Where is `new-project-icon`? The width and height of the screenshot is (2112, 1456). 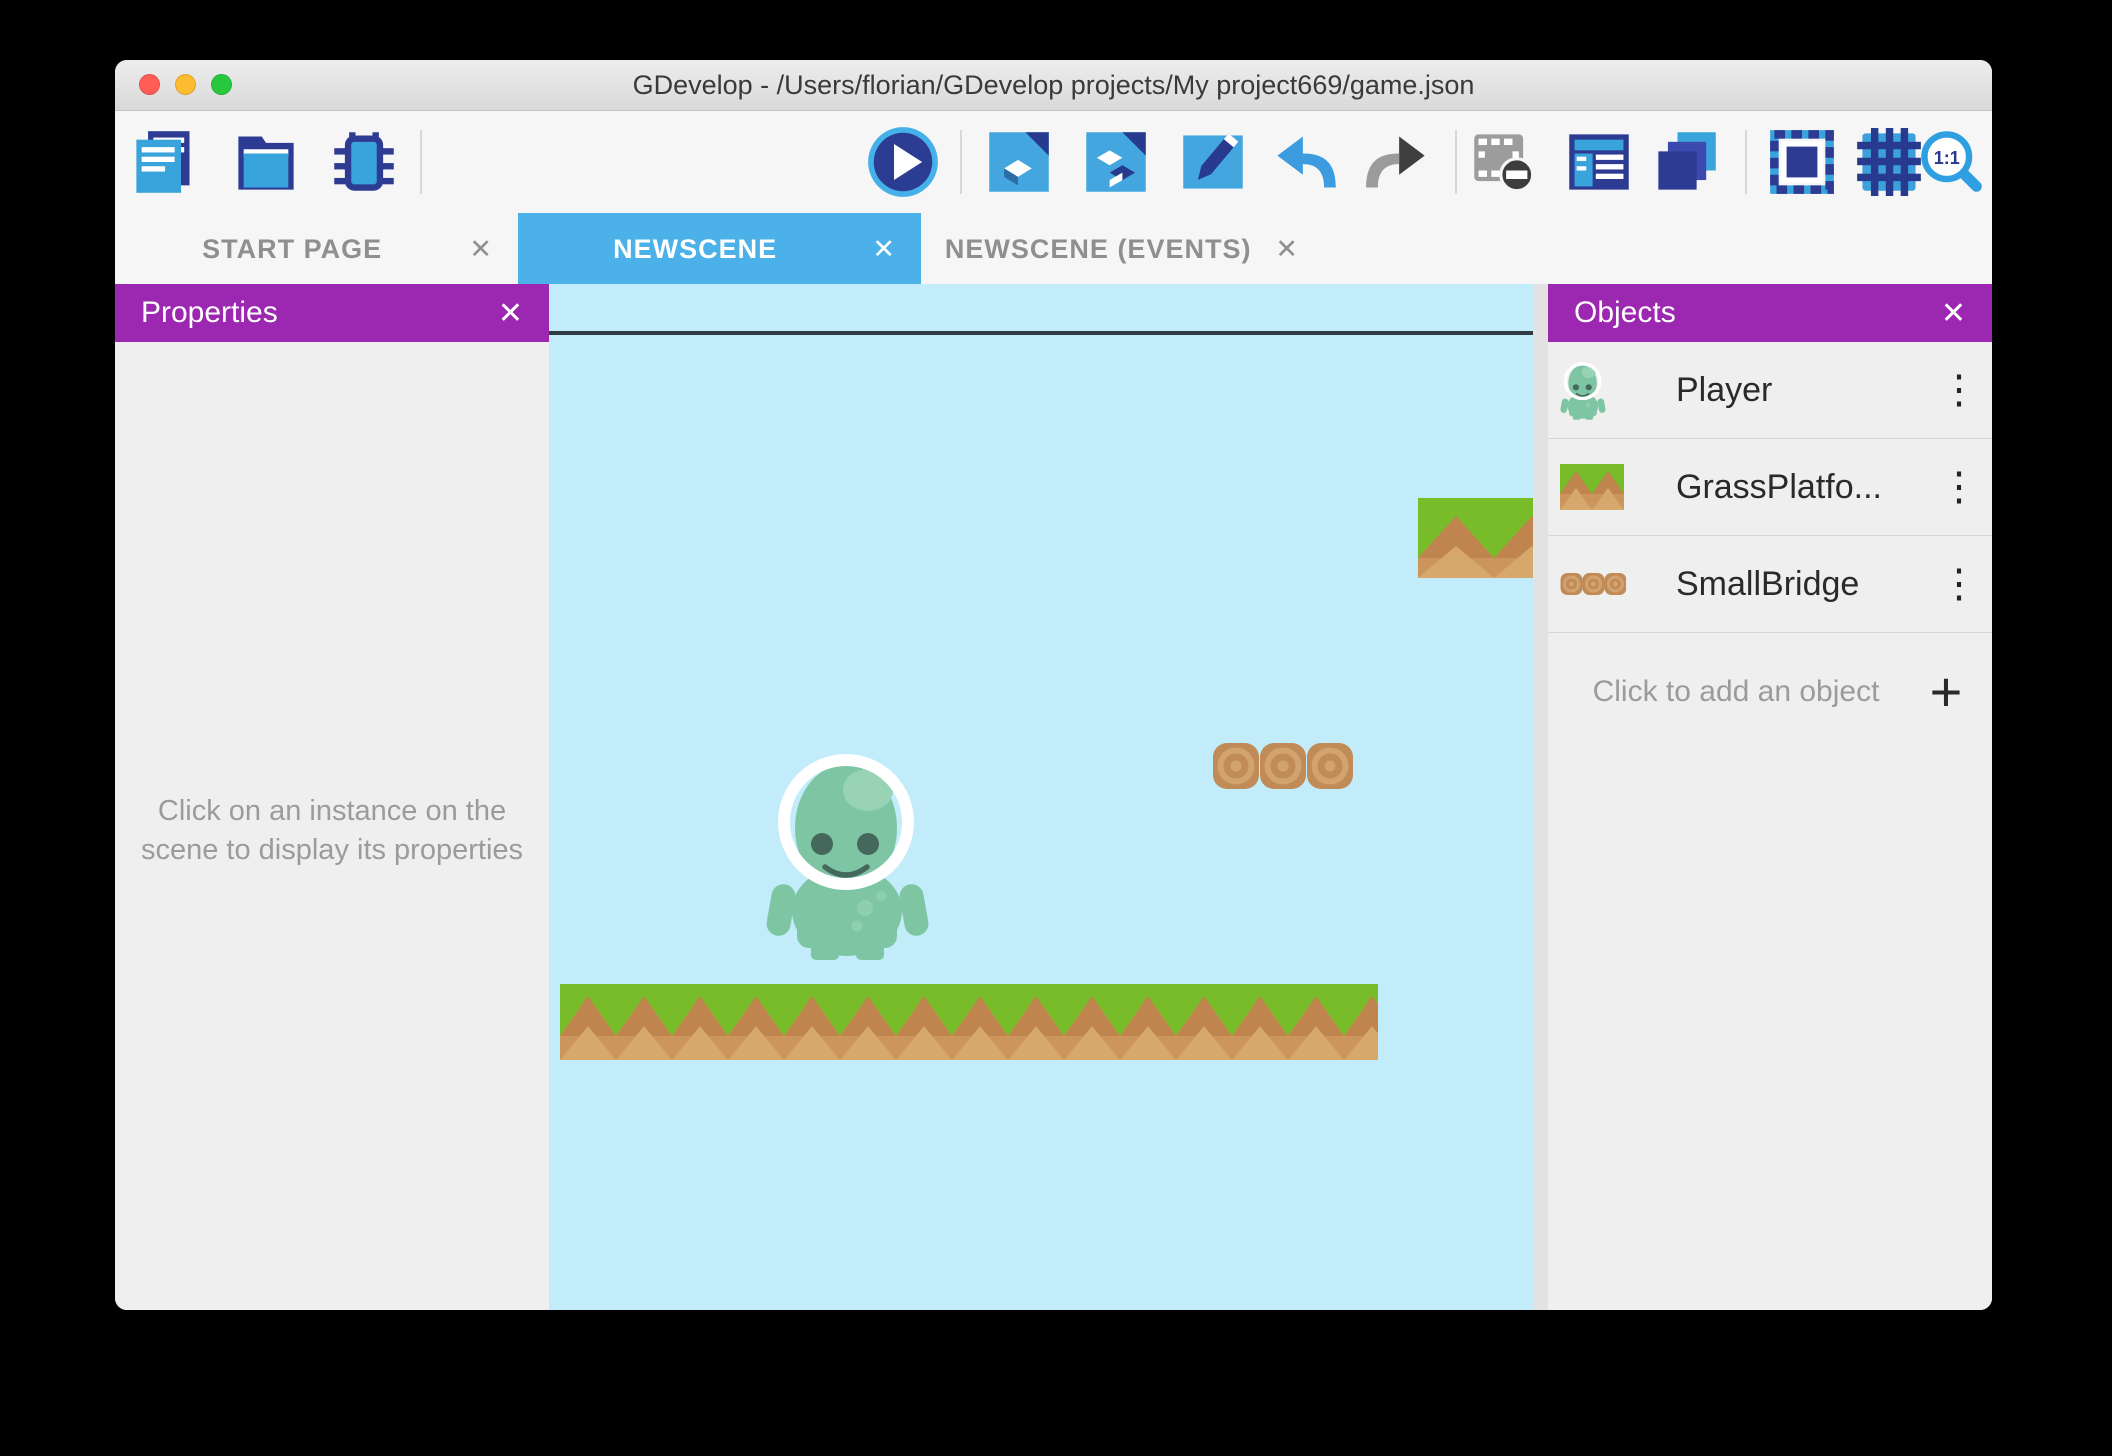
new-project-icon is located at coordinates (164, 162).